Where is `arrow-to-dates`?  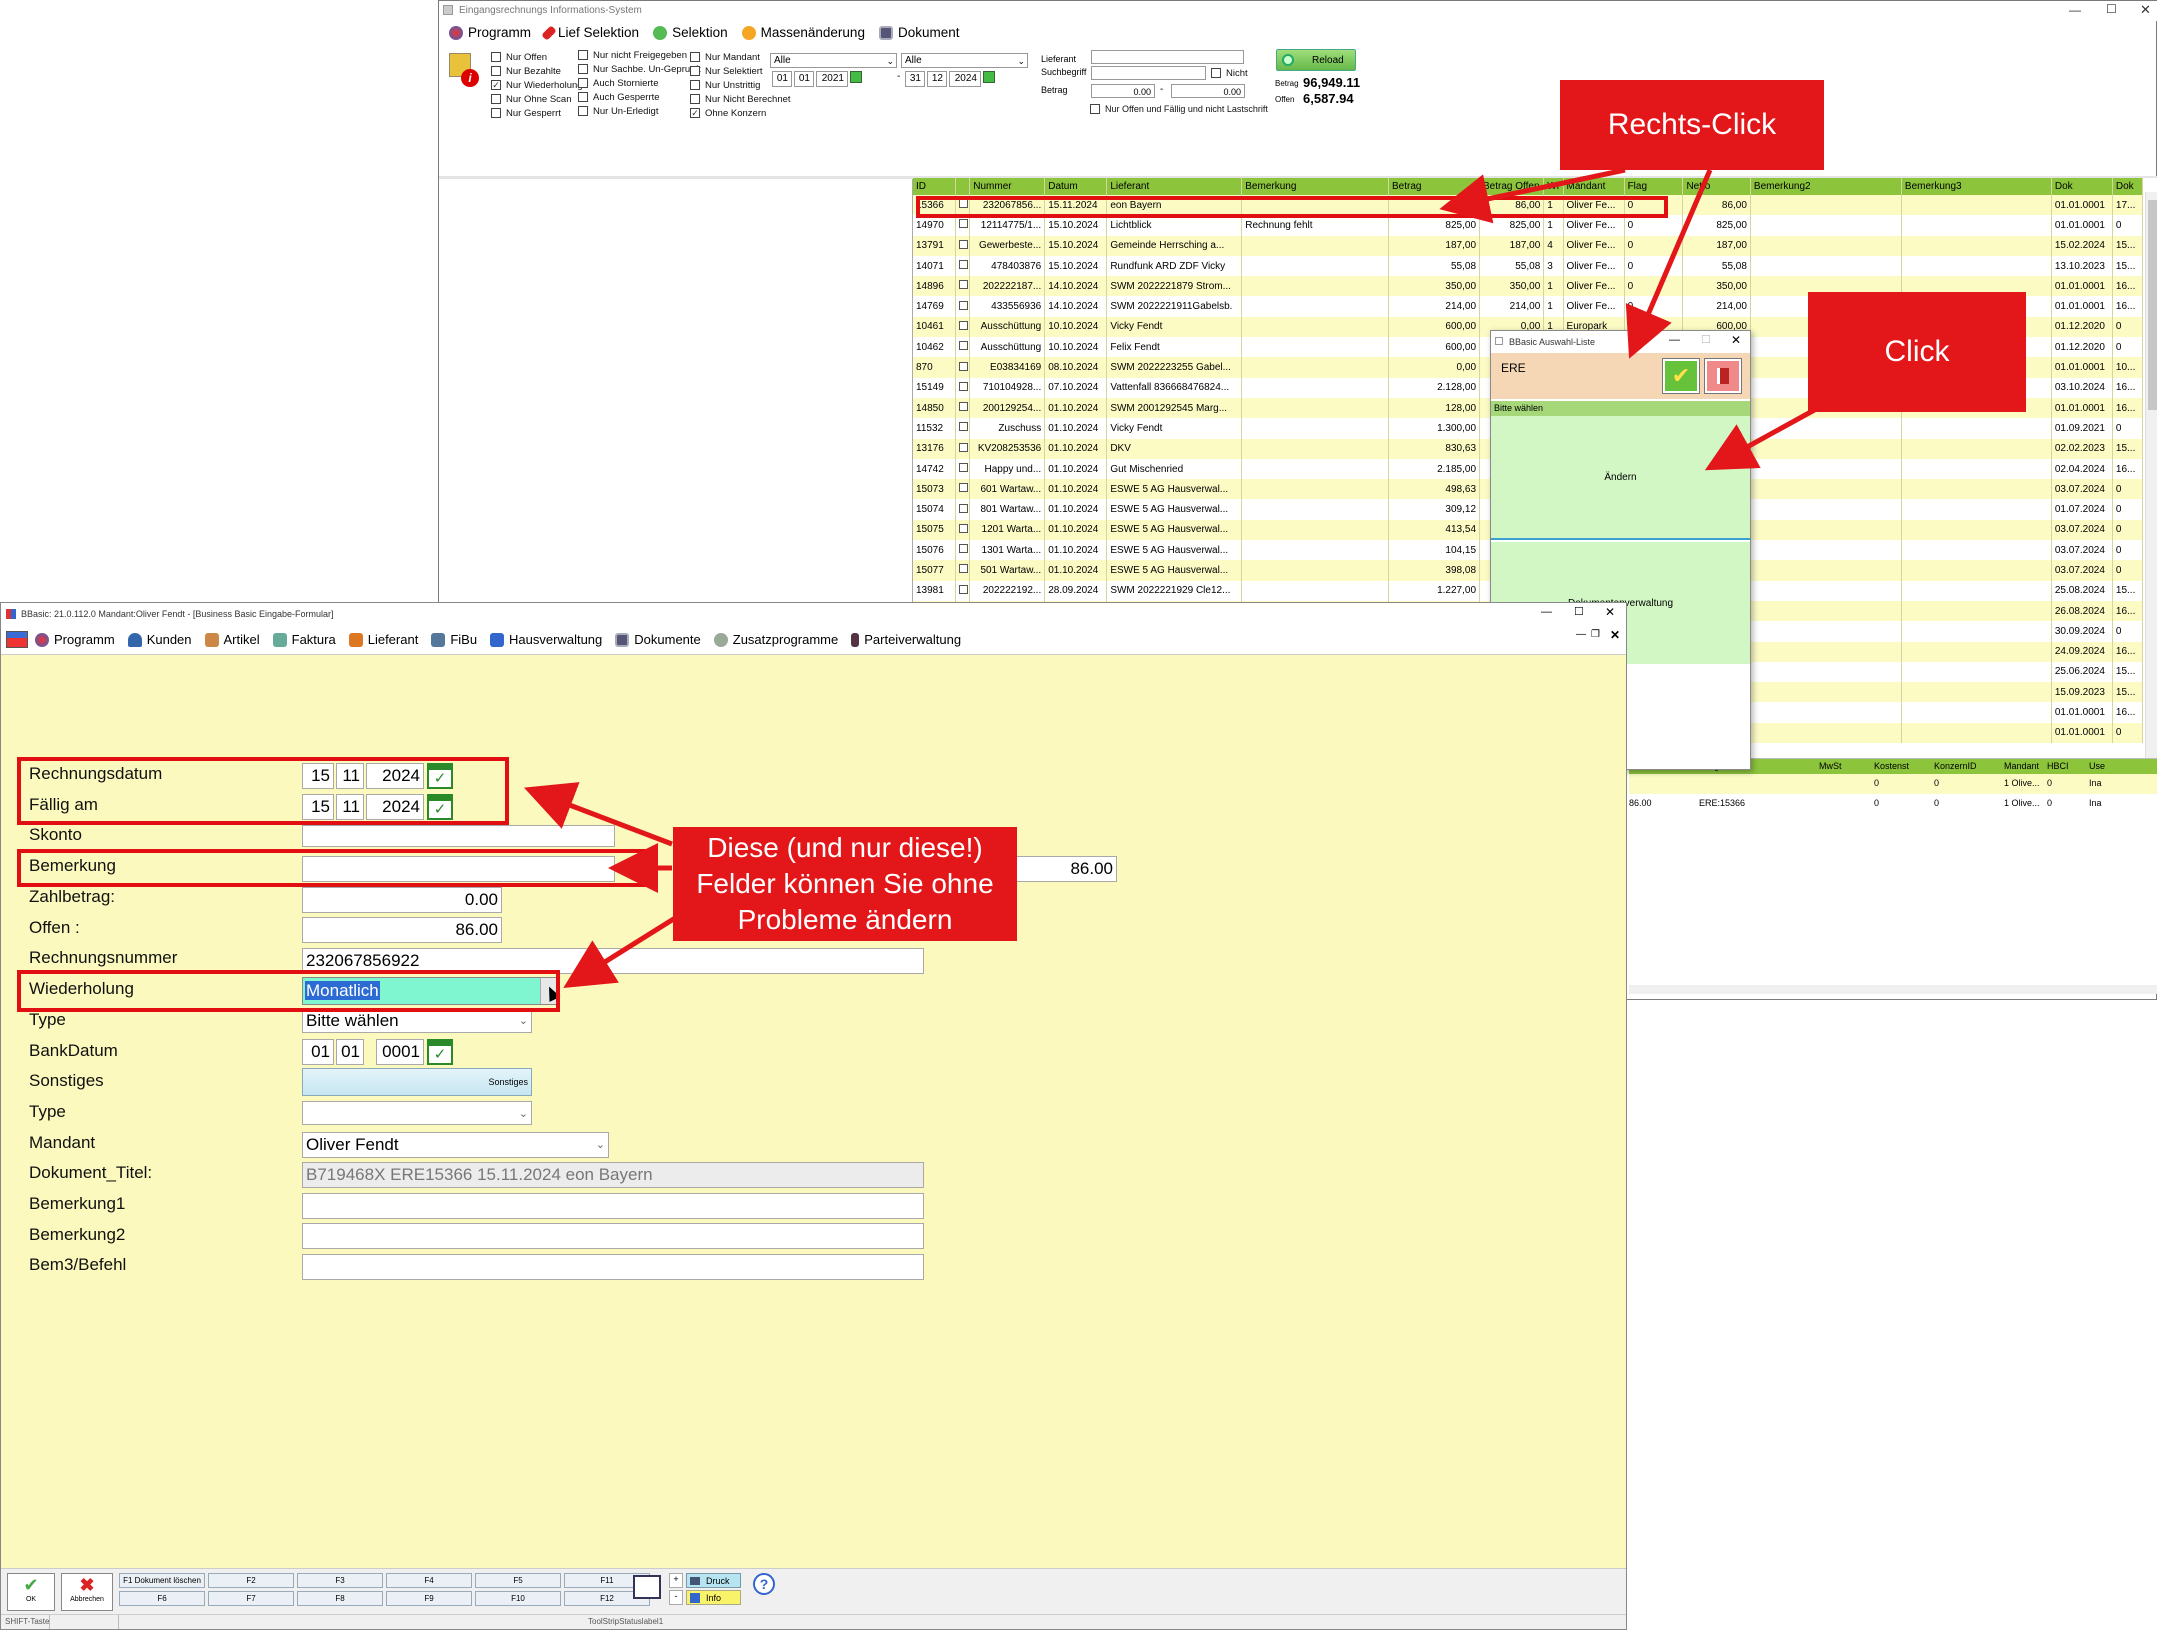 arrow-to-dates is located at coordinates (598, 814).